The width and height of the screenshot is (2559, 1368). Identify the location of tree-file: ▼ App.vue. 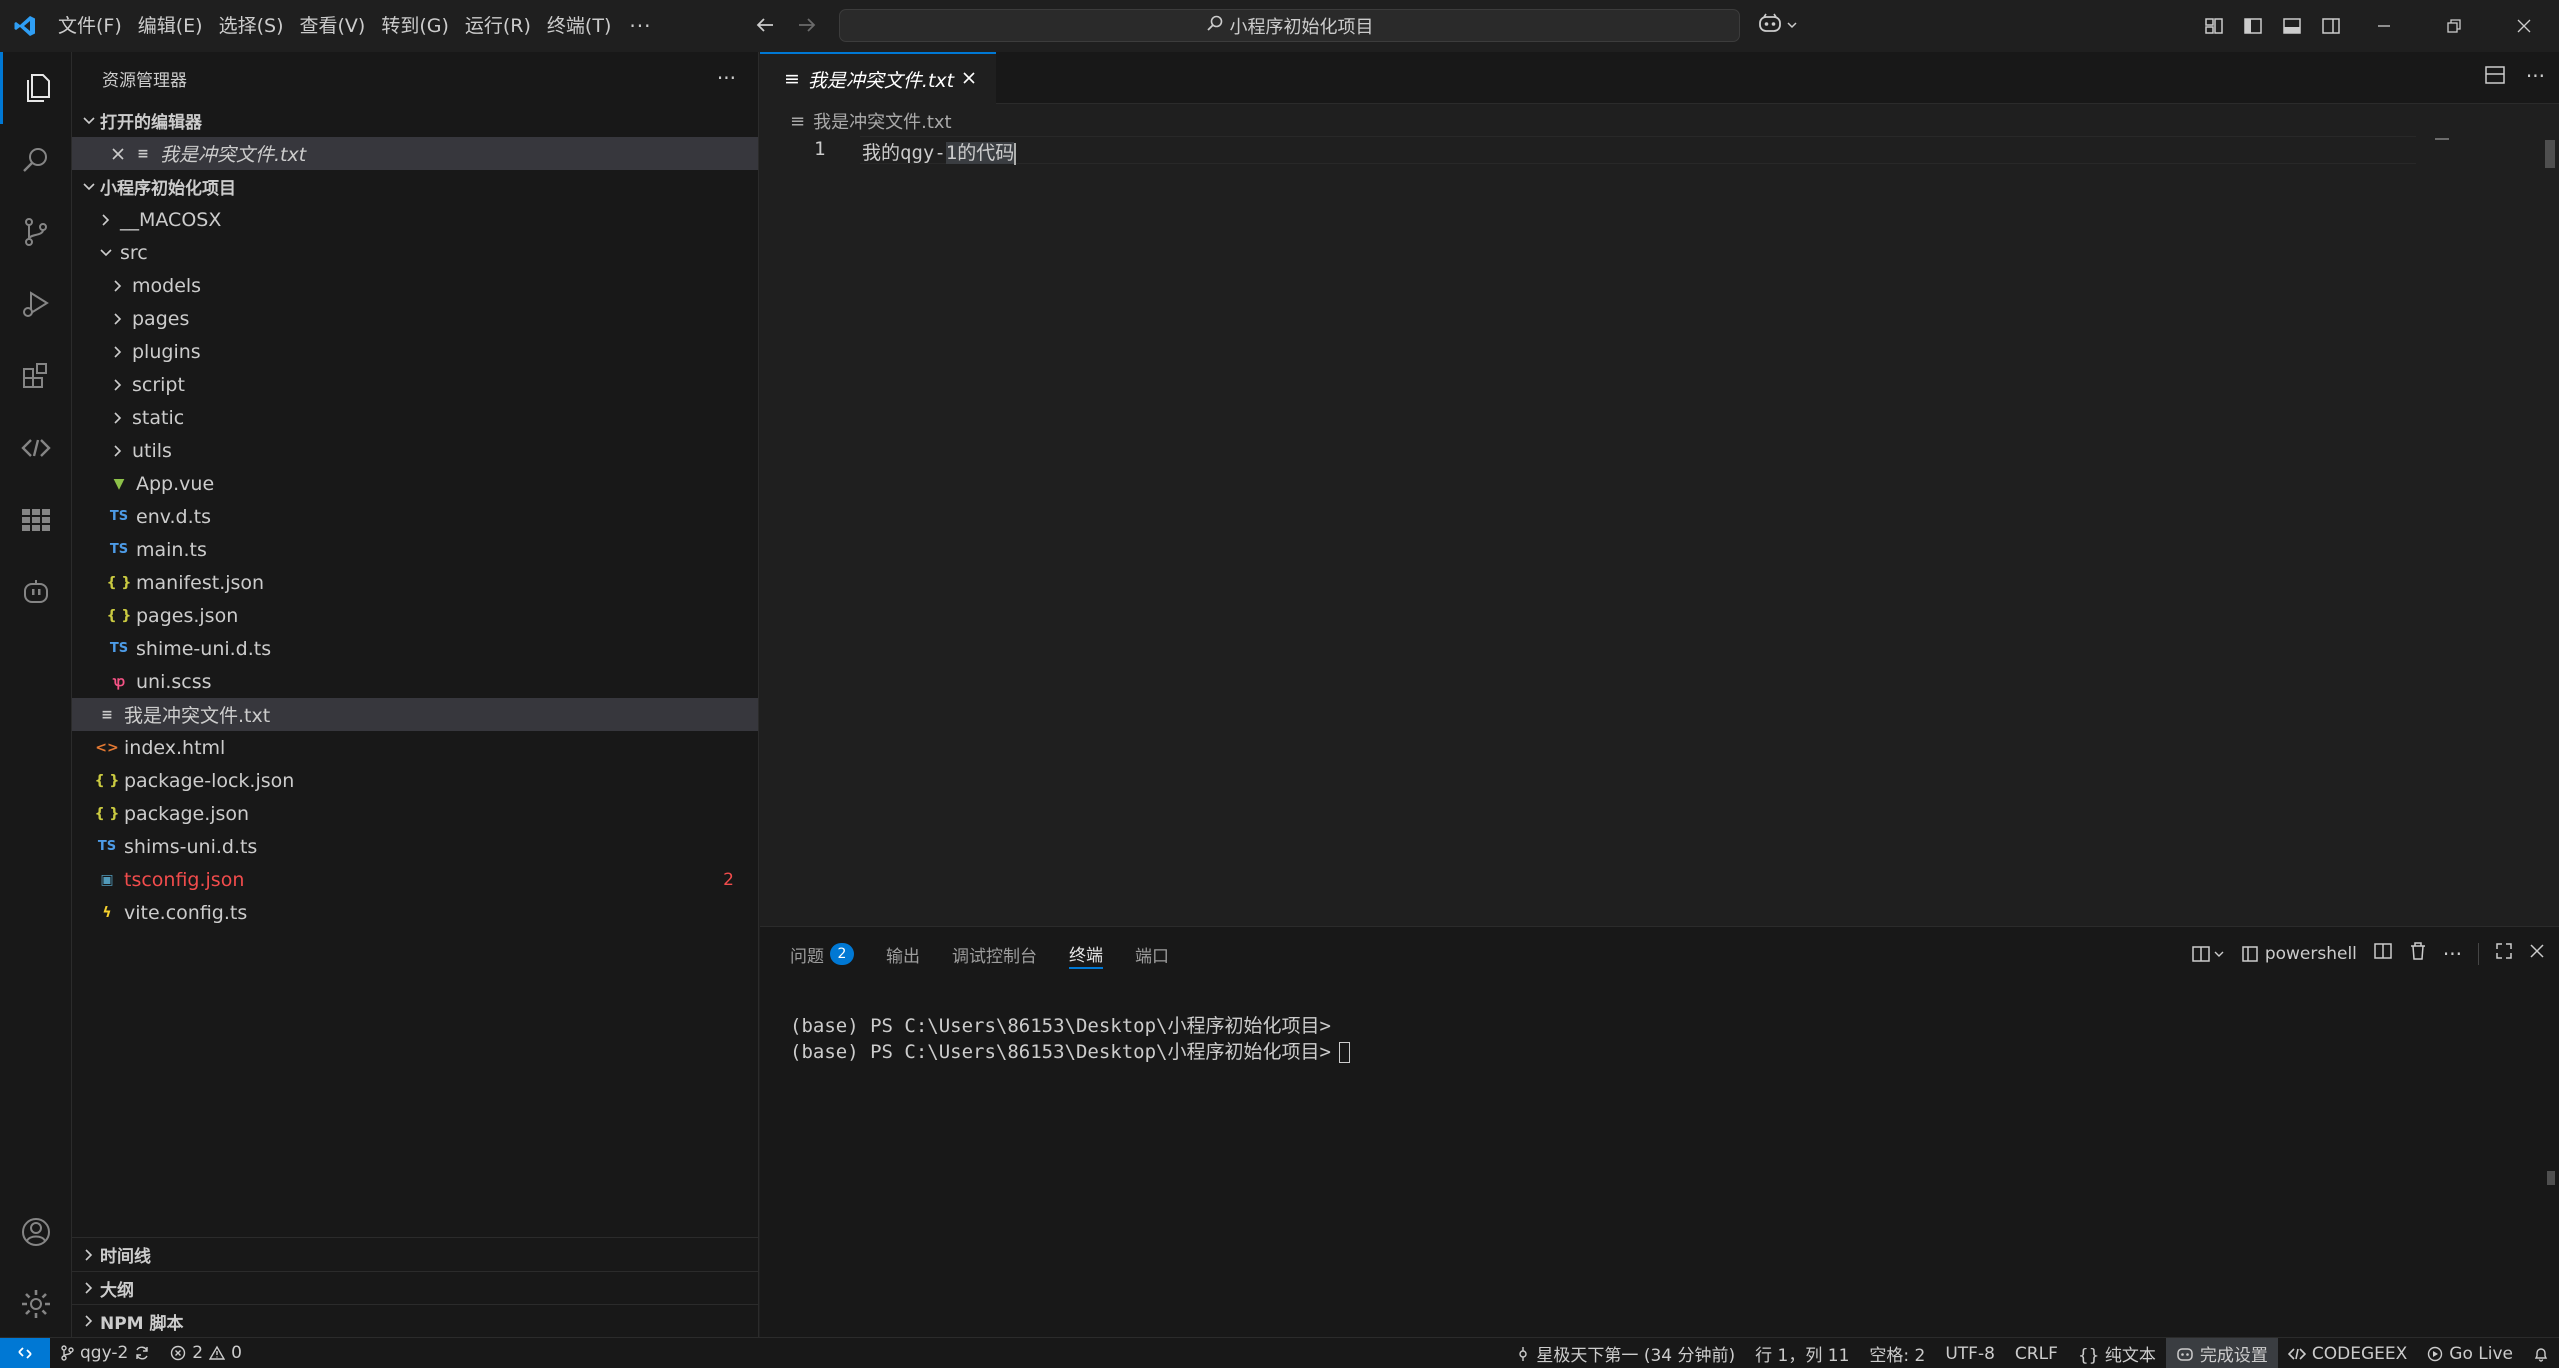
(415, 483).